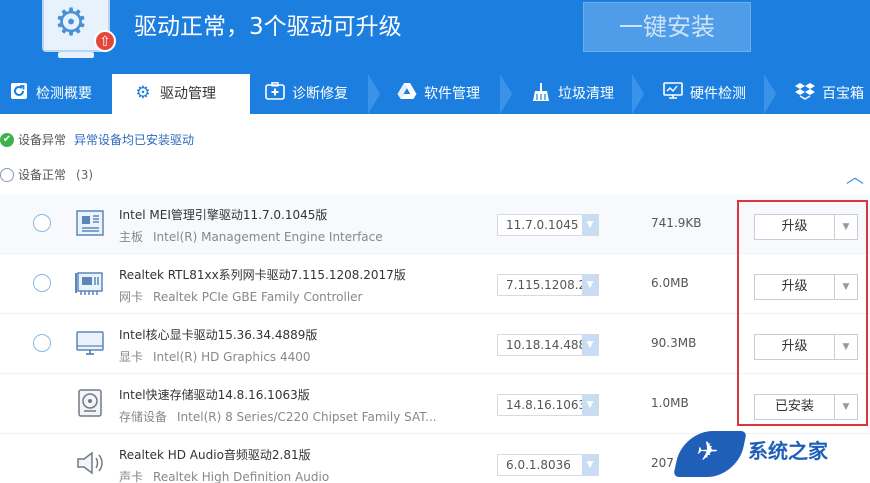 The height and width of the screenshot is (483, 870). What do you see at coordinates (802, 313) in the screenshot?
I see `highlight-box` at bounding box center [802, 313].